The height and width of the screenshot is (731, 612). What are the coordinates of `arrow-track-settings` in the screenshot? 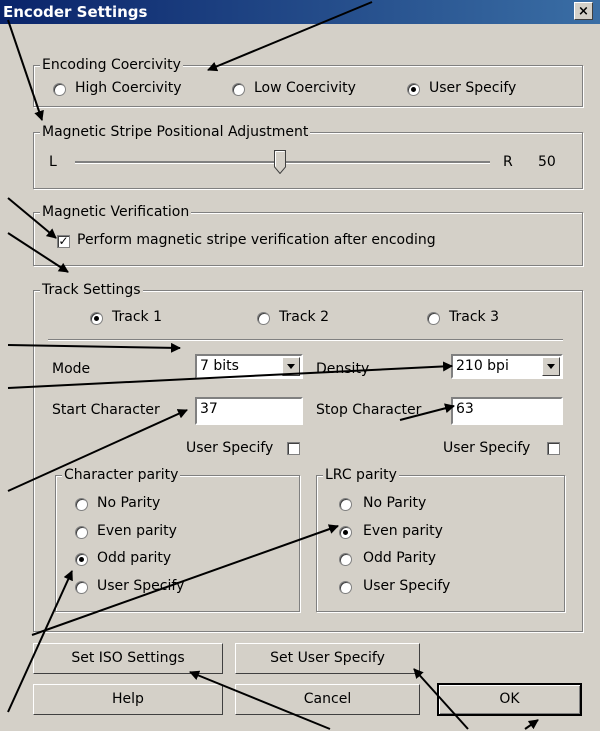 It's located at (38, 252).